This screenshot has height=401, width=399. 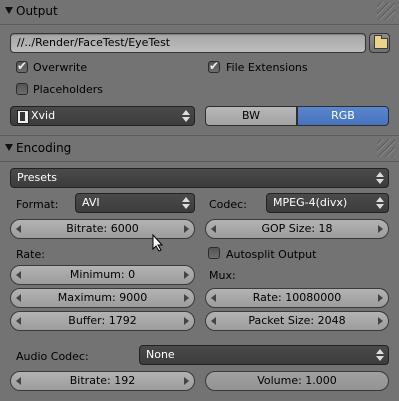 What do you see at coordinates (30, 254) in the screenshot?
I see `rate-label: Rate:` at bounding box center [30, 254].